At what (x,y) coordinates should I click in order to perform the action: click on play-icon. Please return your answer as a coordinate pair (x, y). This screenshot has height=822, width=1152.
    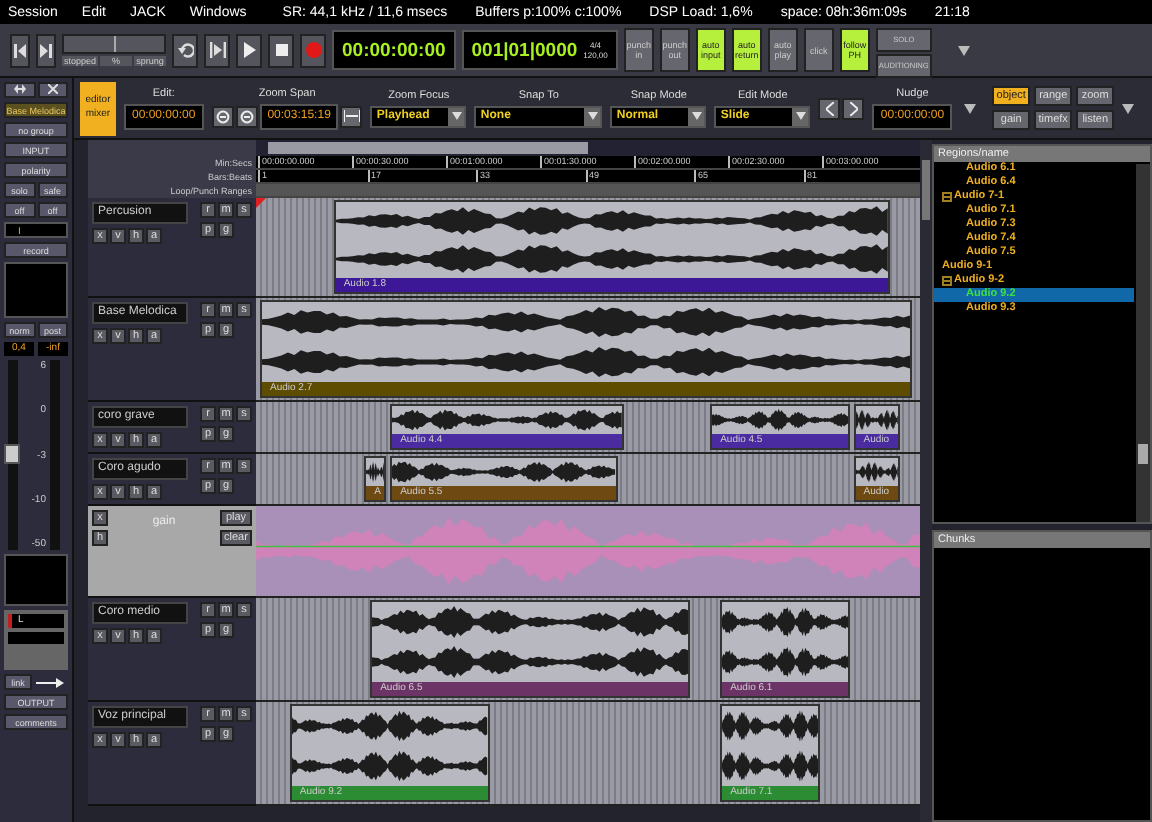
    Looking at the image, I should click on (249, 50).